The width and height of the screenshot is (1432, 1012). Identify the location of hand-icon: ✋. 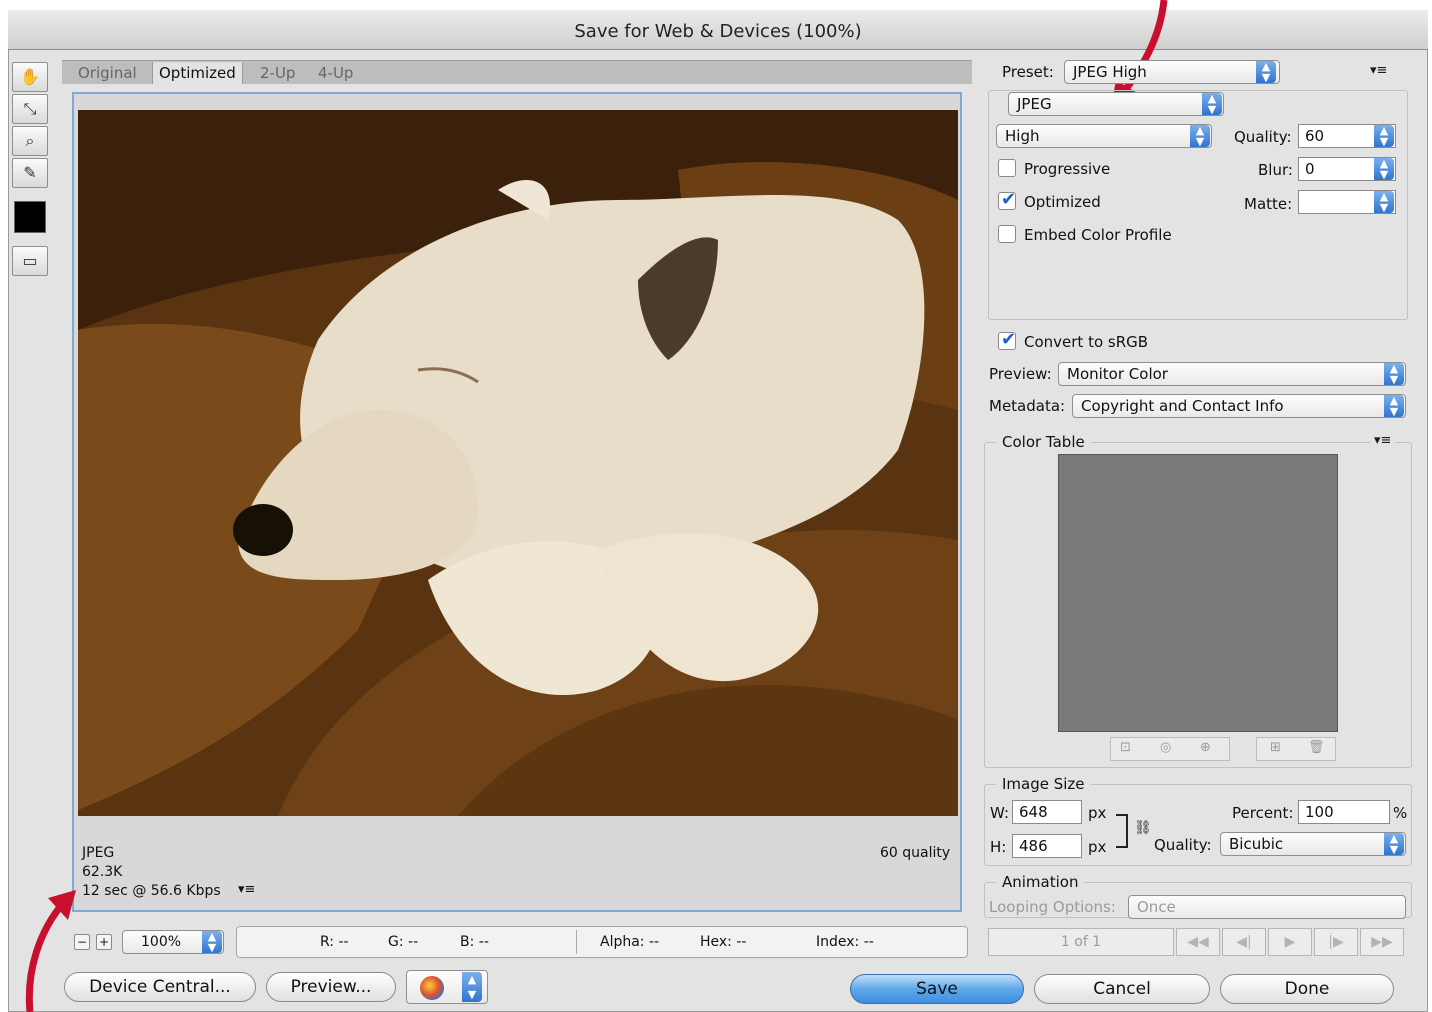
(30, 77).